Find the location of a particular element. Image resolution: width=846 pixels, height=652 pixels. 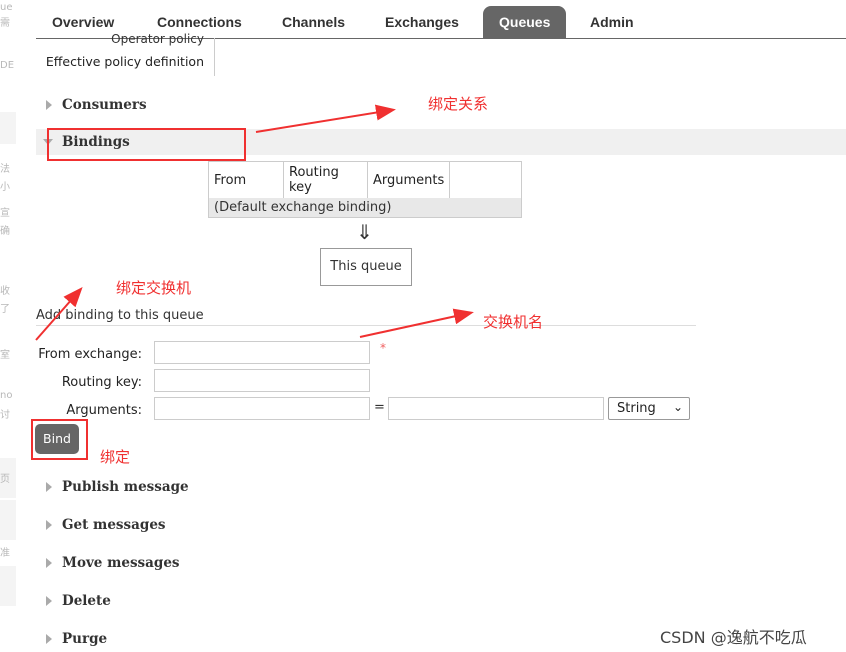

from-exchange-input is located at coordinates (262, 352).